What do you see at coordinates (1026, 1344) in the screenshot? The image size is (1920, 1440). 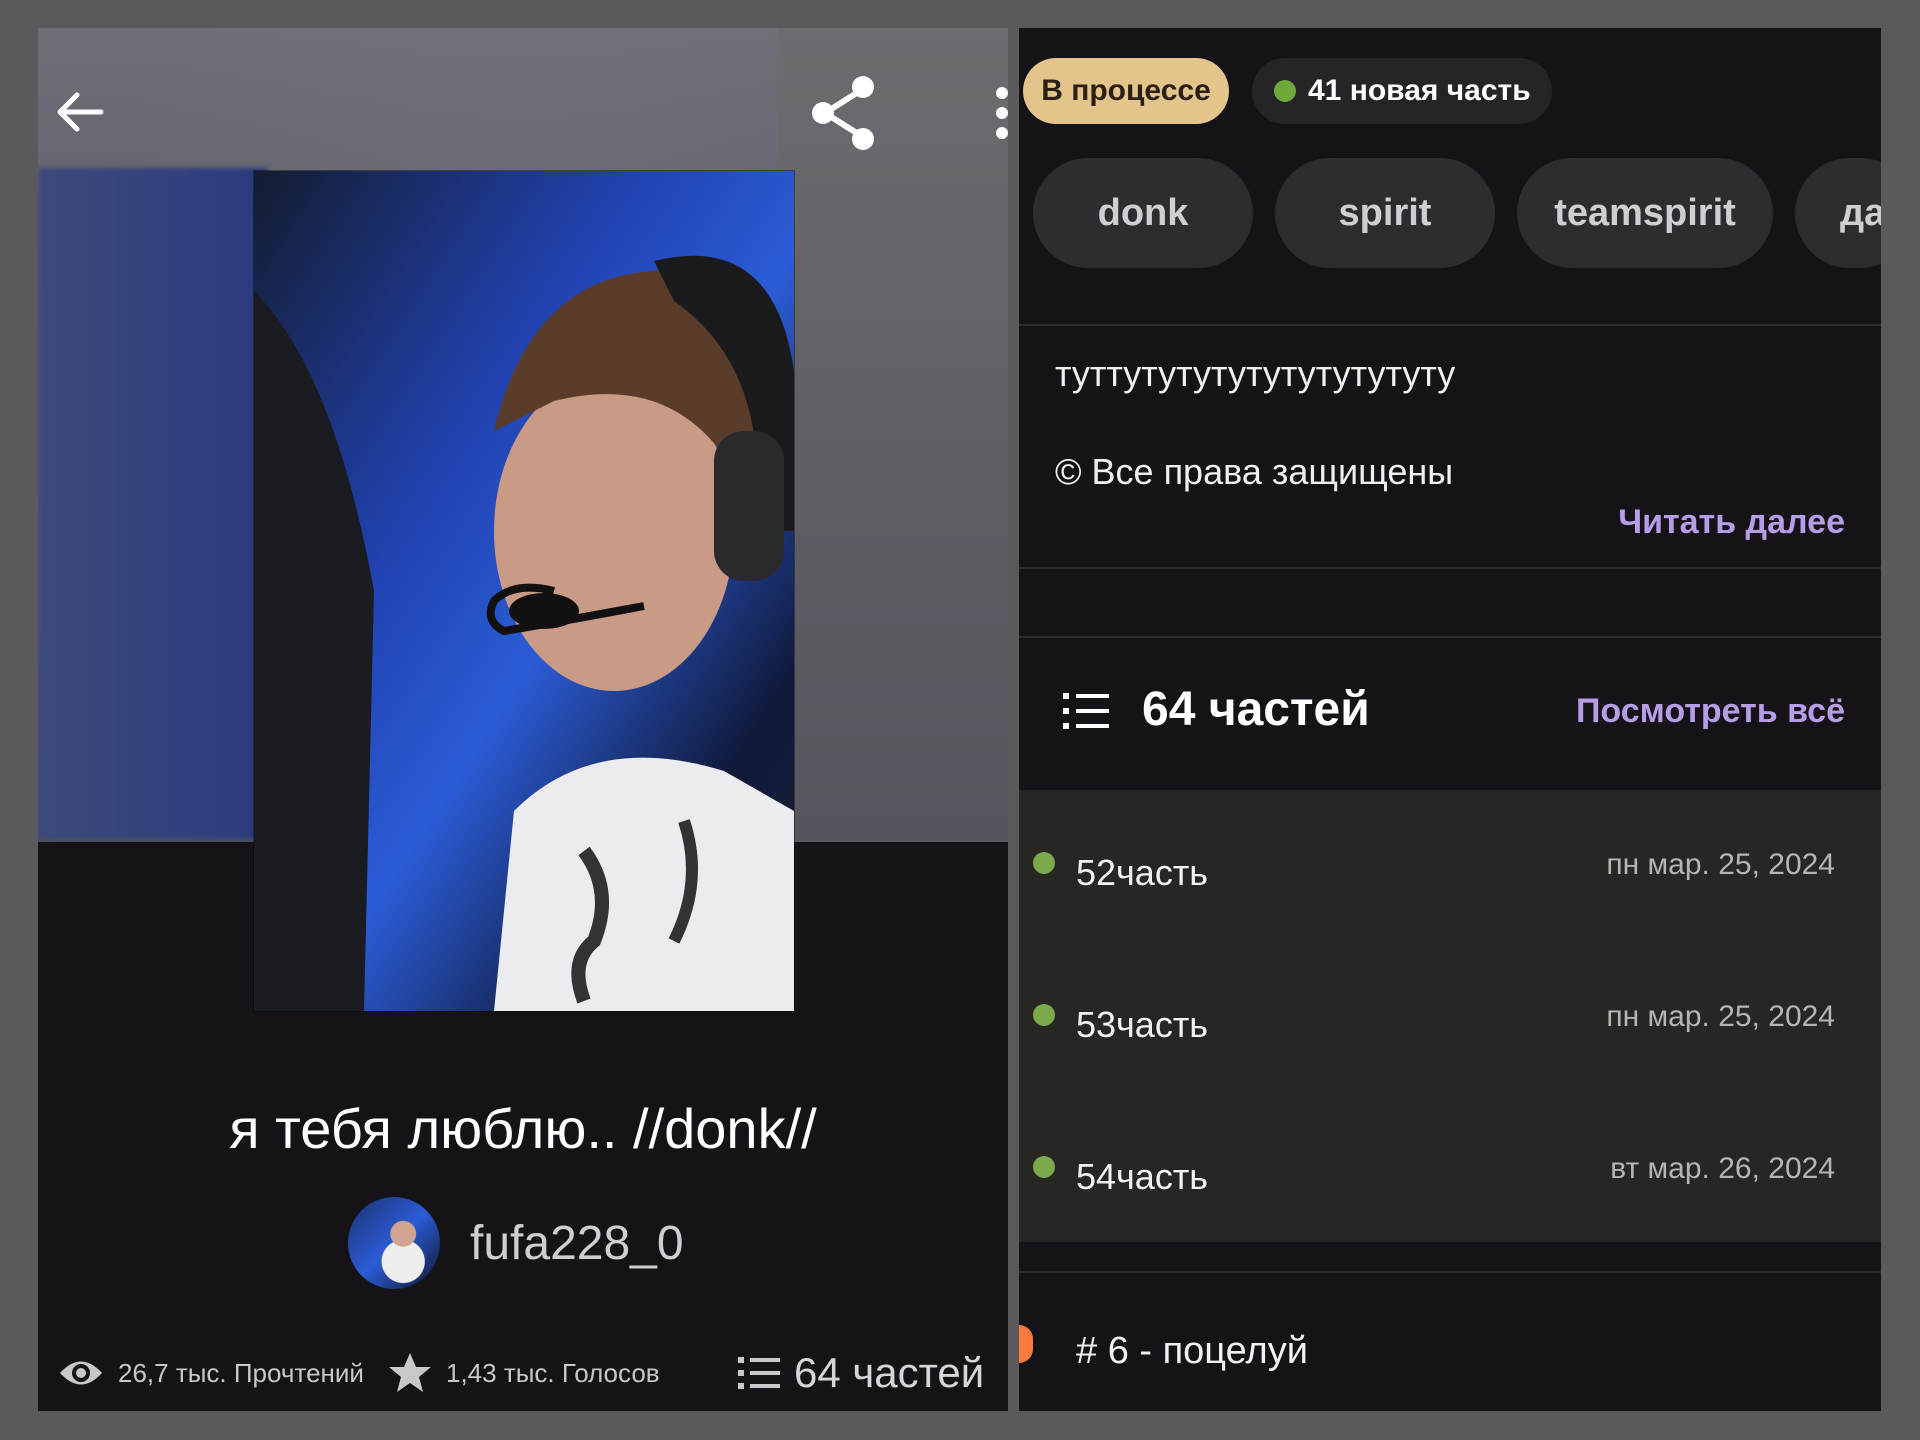 I see `marker-icon` at bounding box center [1026, 1344].